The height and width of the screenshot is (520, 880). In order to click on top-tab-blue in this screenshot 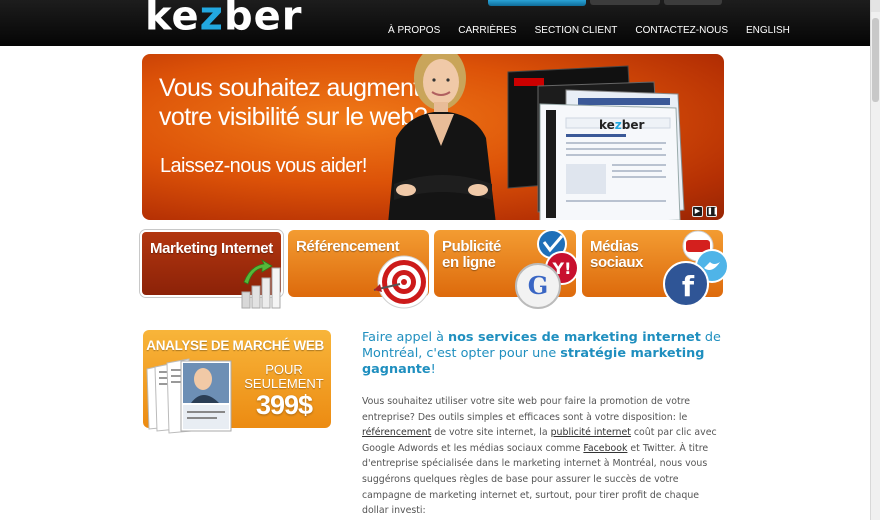, I will do `click(537, 3)`.